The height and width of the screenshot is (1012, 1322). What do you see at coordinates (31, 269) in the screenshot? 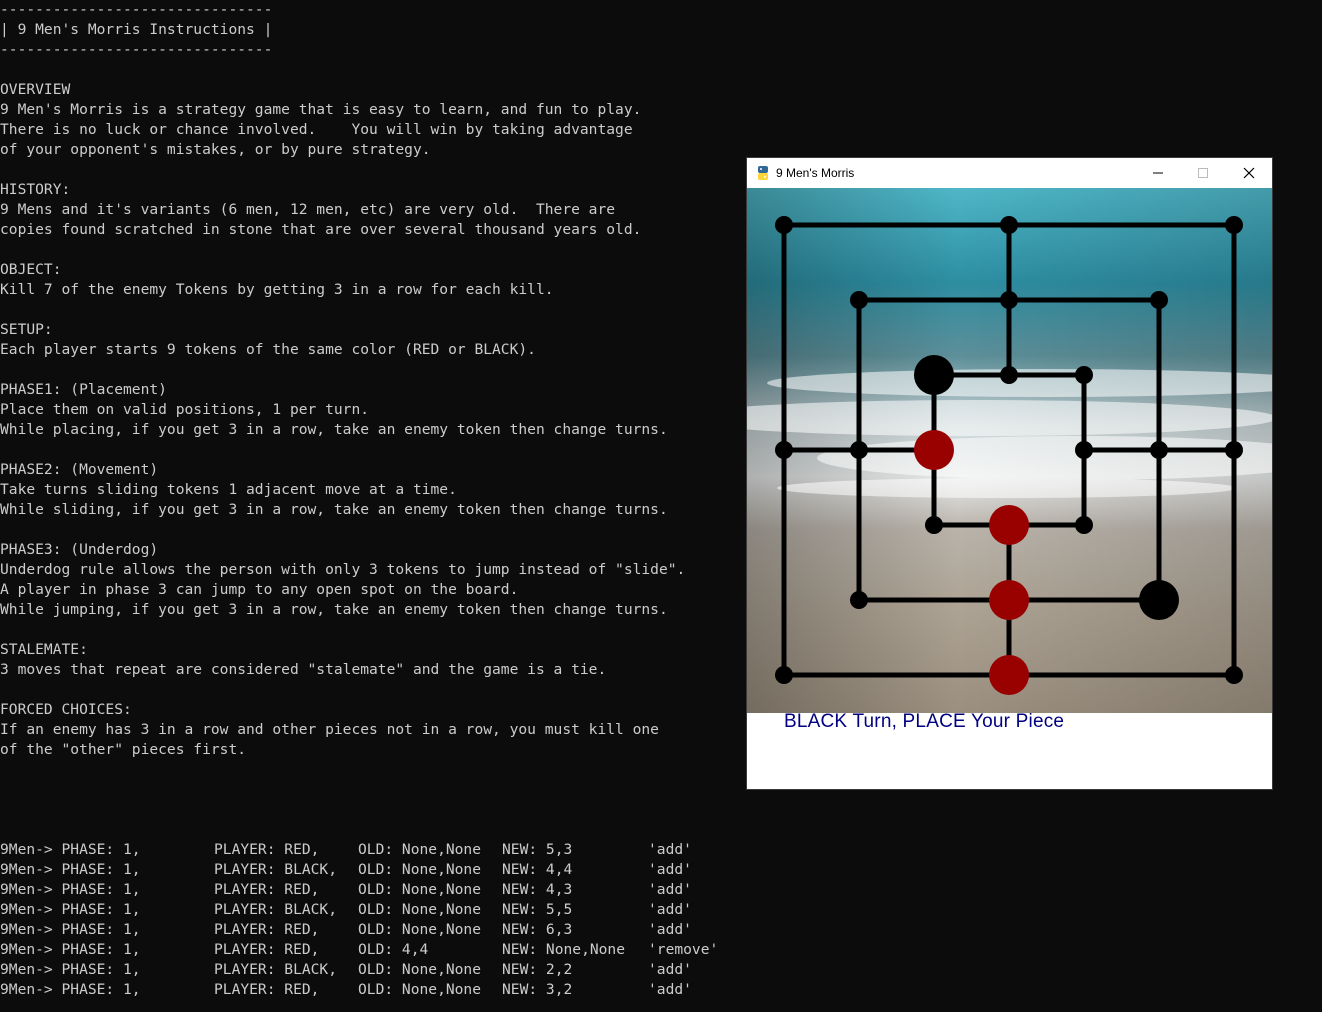
I see `instruction-line: OBJECT:` at bounding box center [31, 269].